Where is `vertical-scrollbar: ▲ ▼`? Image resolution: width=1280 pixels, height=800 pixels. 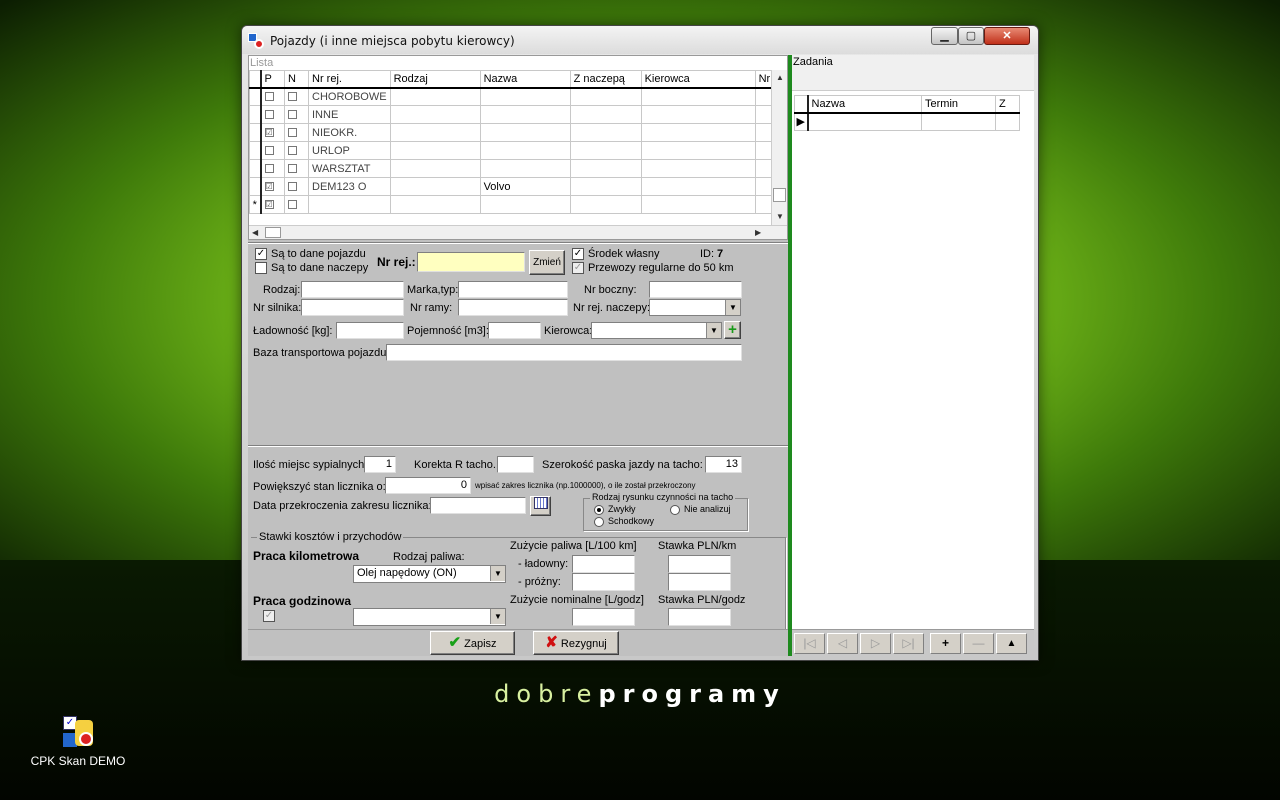 vertical-scrollbar: ▲ ▼ is located at coordinates (779, 148).